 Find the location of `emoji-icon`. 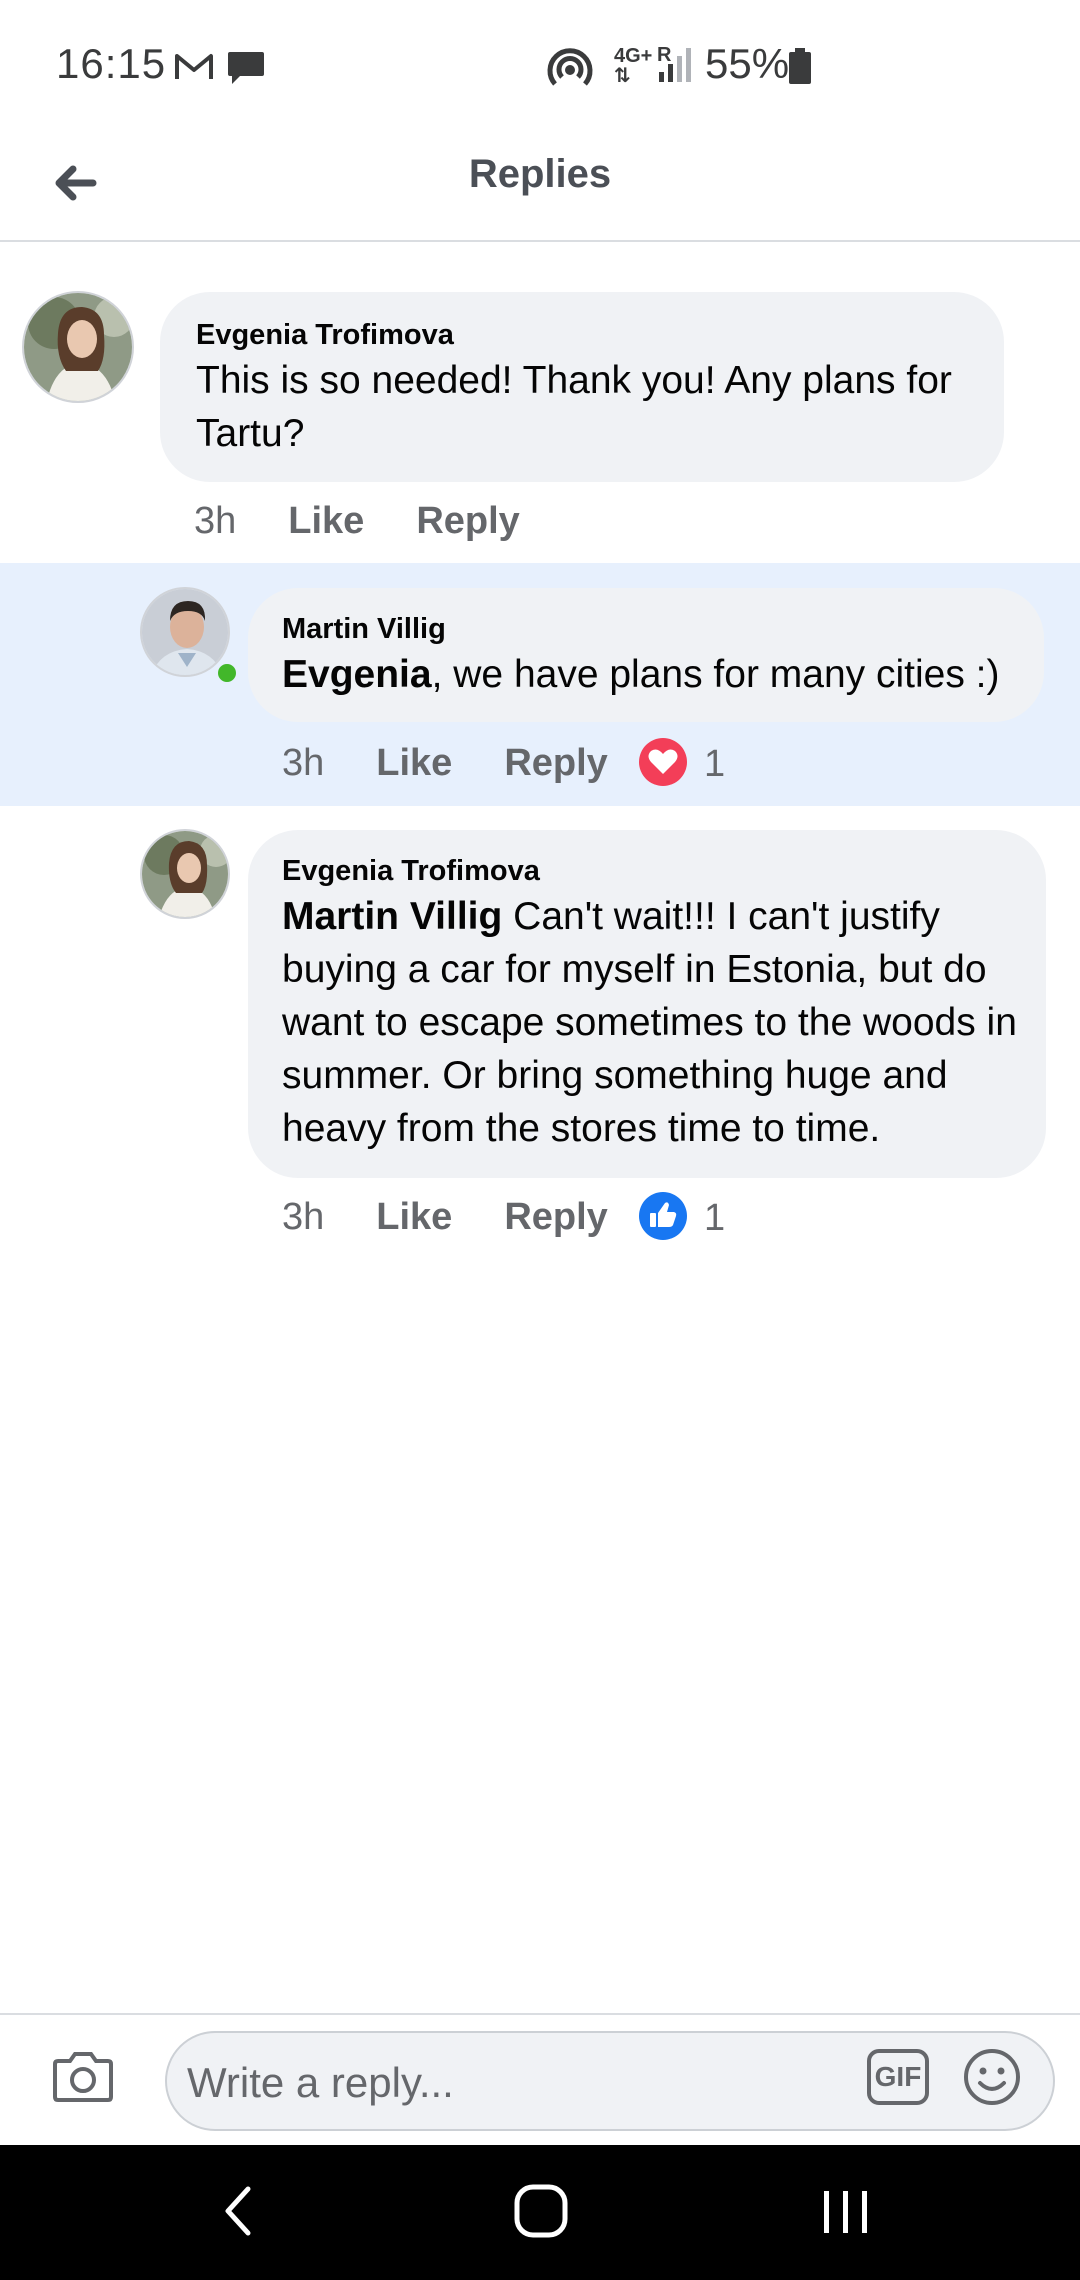

emoji-icon is located at coordinates (992, 2080).